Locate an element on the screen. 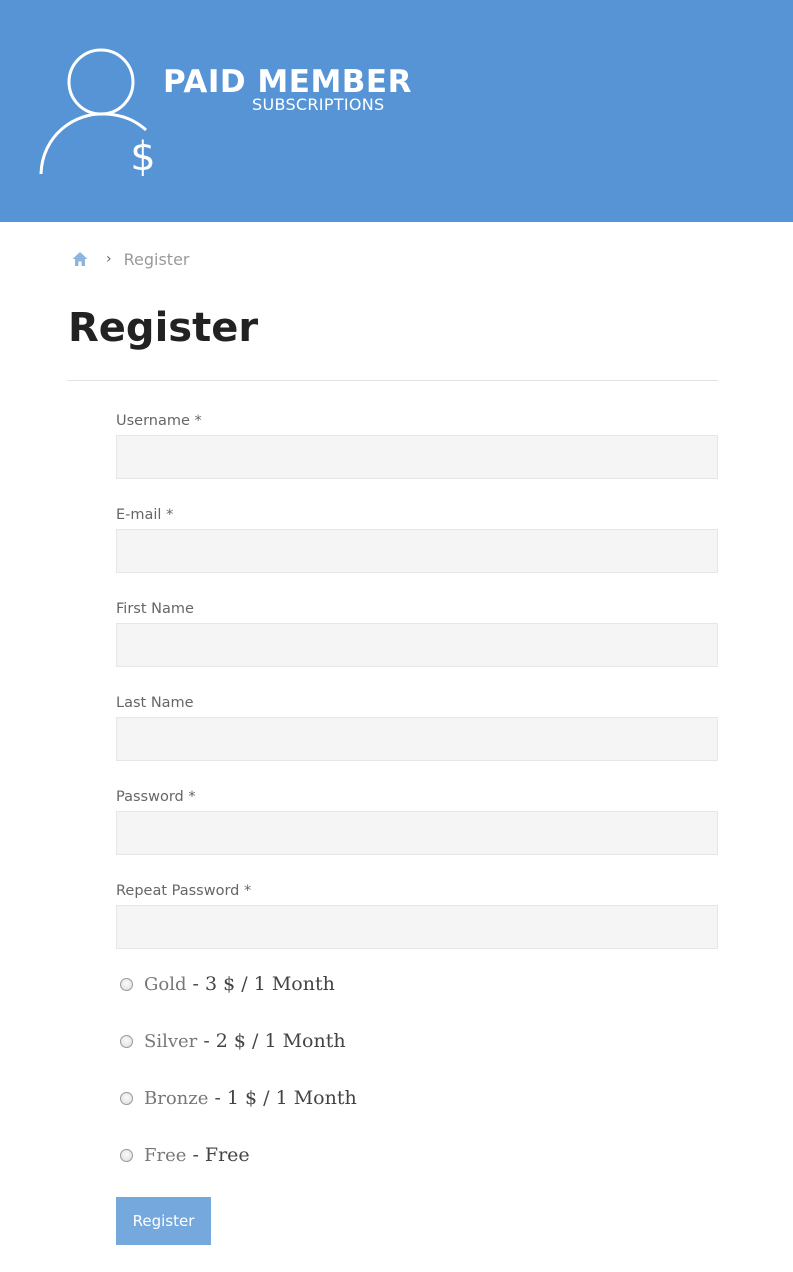 Image resolution: width=793 pixels, height=1272 pixels. breadcrumb: › Register is located at coordinates (130, 259).